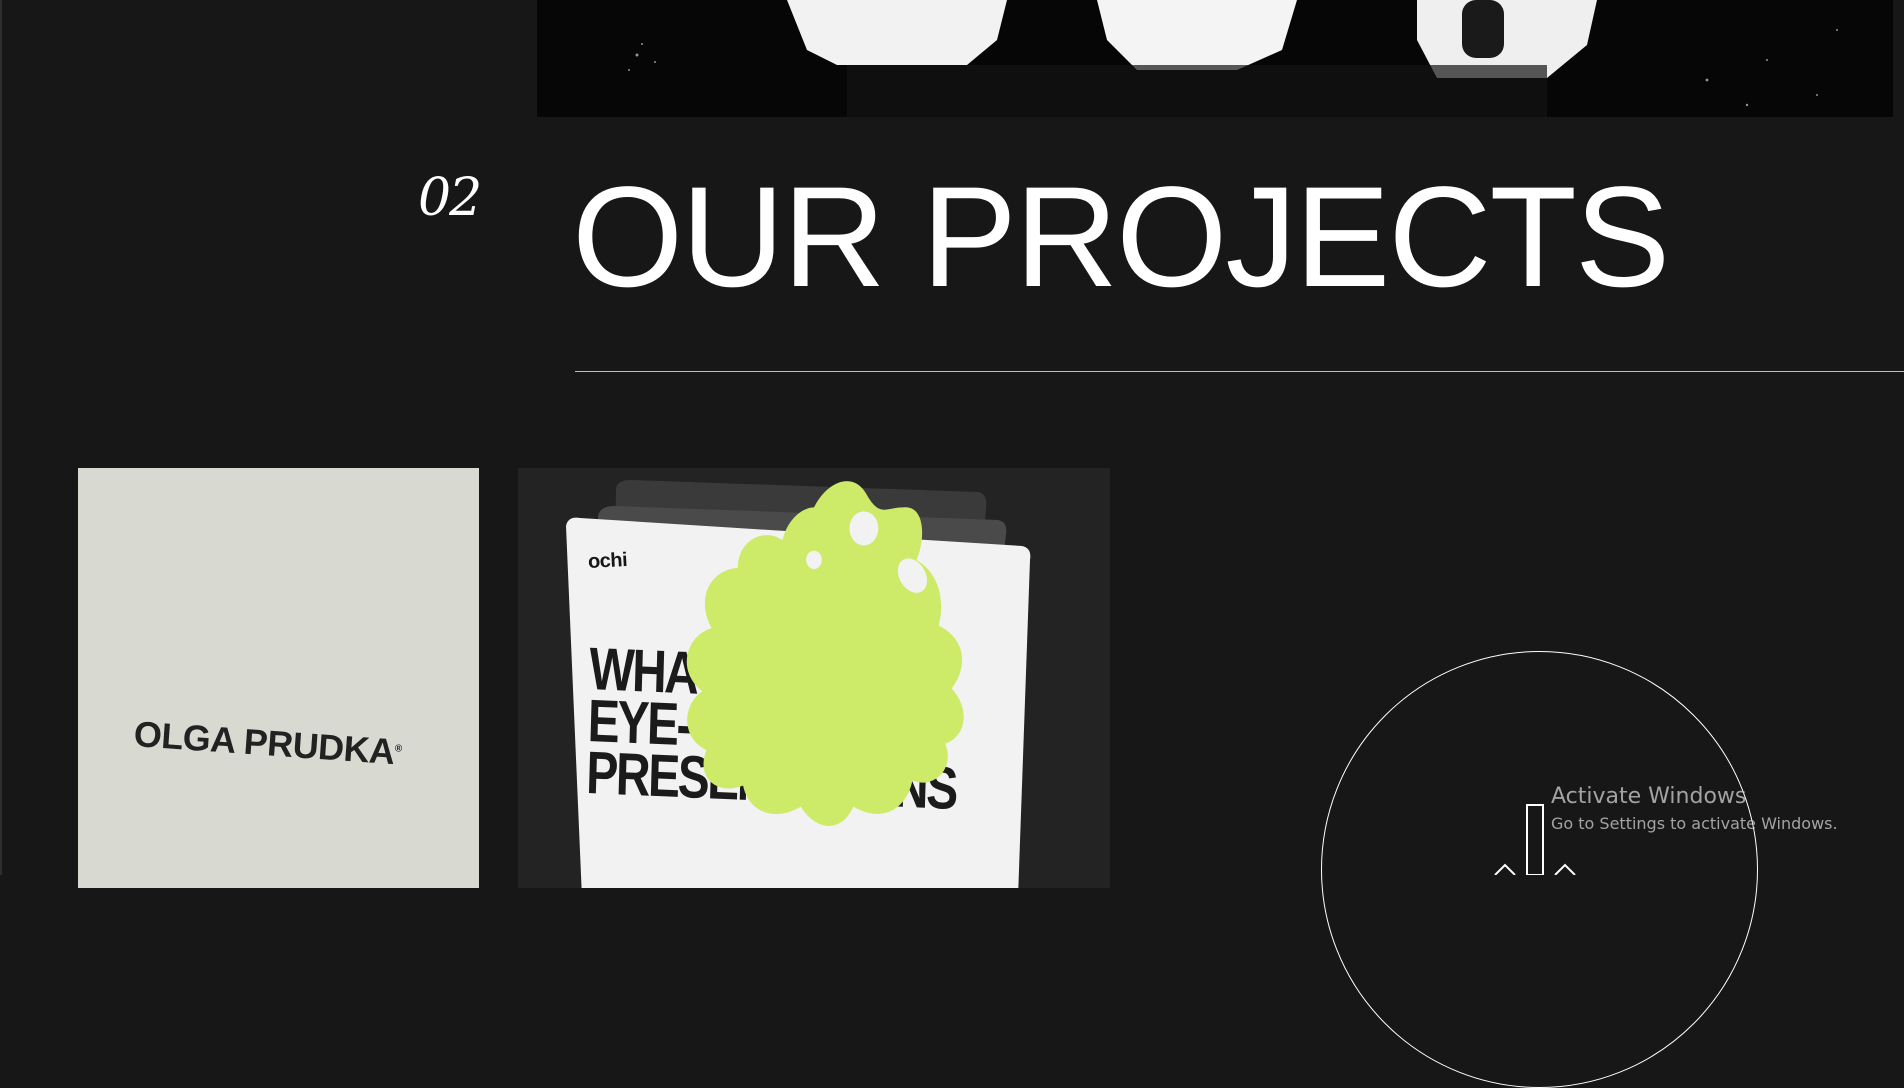 The image size is (1904, 1088). I want to click on watermark-subtitle: Go to Settings to activate Windows., so click(1694, 823).